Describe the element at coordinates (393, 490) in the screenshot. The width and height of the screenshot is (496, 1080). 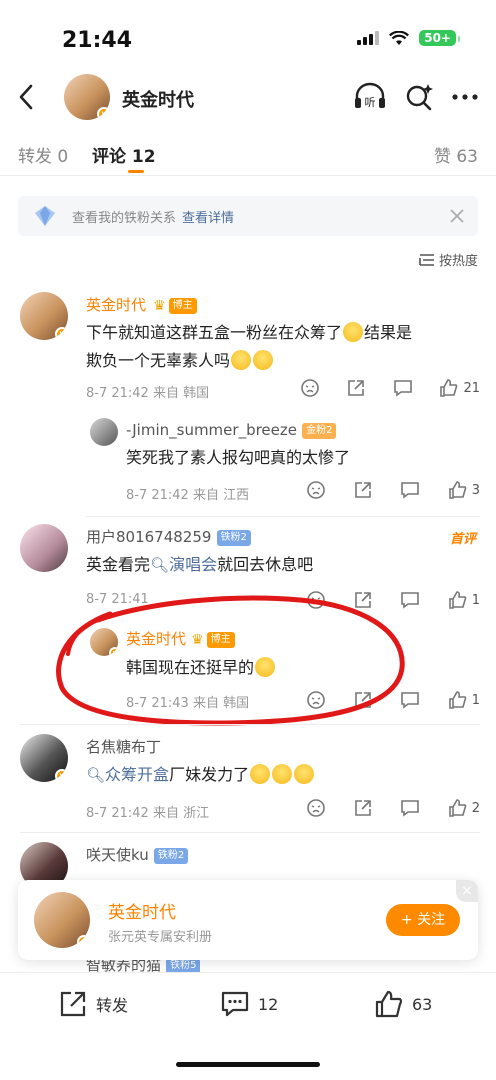
I see `reply-actions: 3` at that location.